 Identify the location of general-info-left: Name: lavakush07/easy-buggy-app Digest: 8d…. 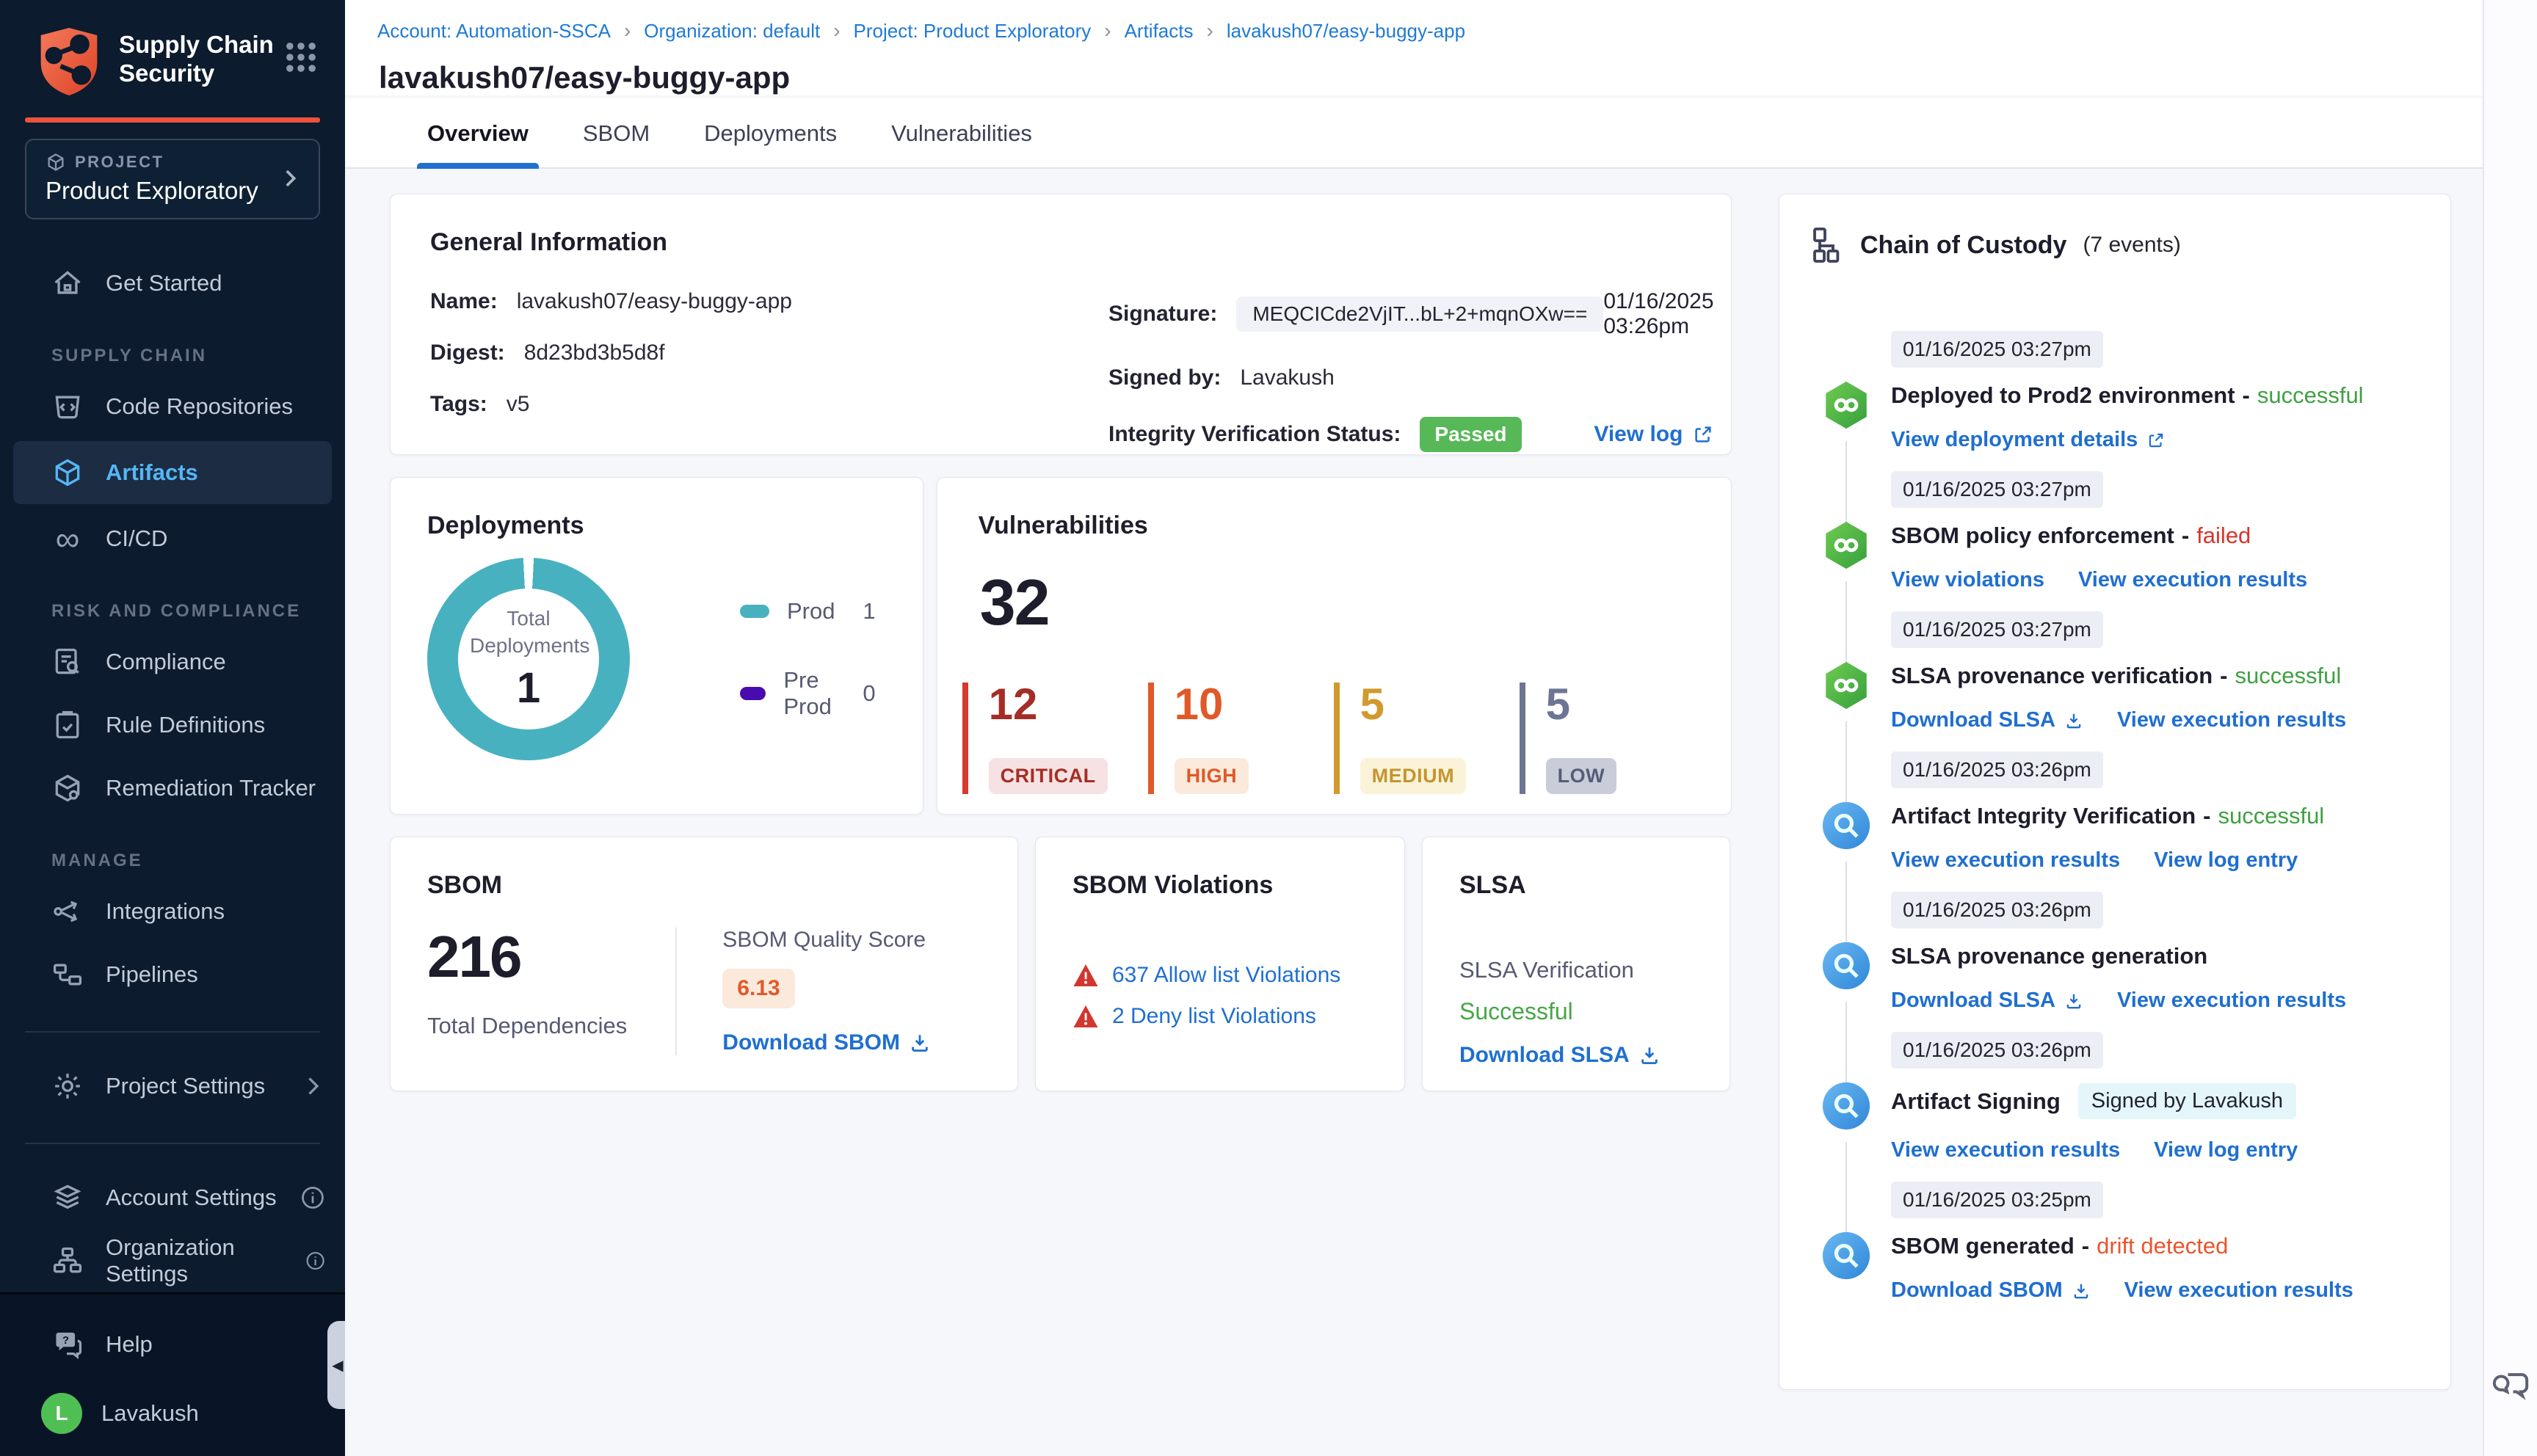
(760, 371).